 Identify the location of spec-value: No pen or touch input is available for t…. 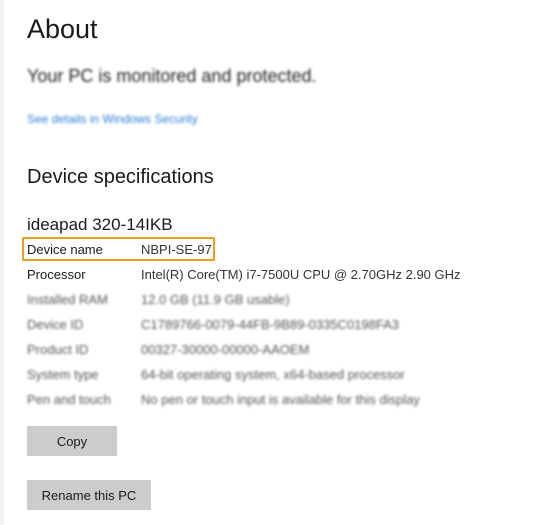
(280, 399).